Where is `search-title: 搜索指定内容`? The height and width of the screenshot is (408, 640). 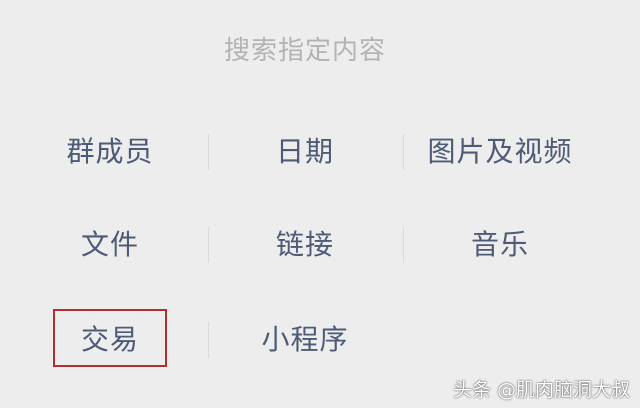 search-title: 搜索指定内容 is located at coordinates (304, 51).